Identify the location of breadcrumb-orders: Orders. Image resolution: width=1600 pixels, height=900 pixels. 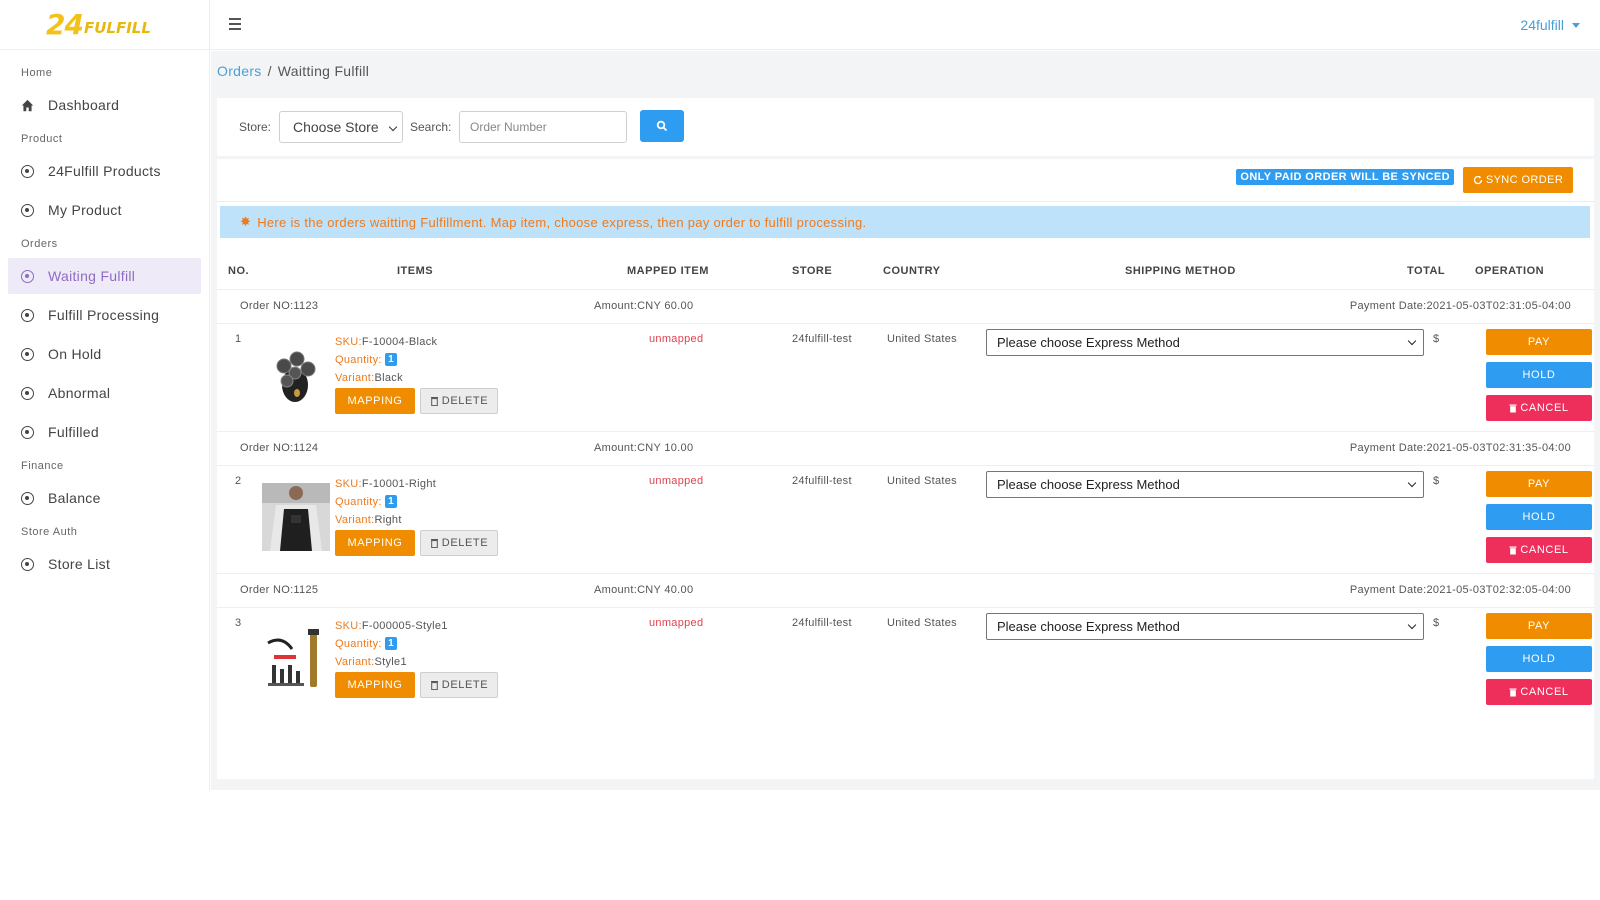
(239, 71).